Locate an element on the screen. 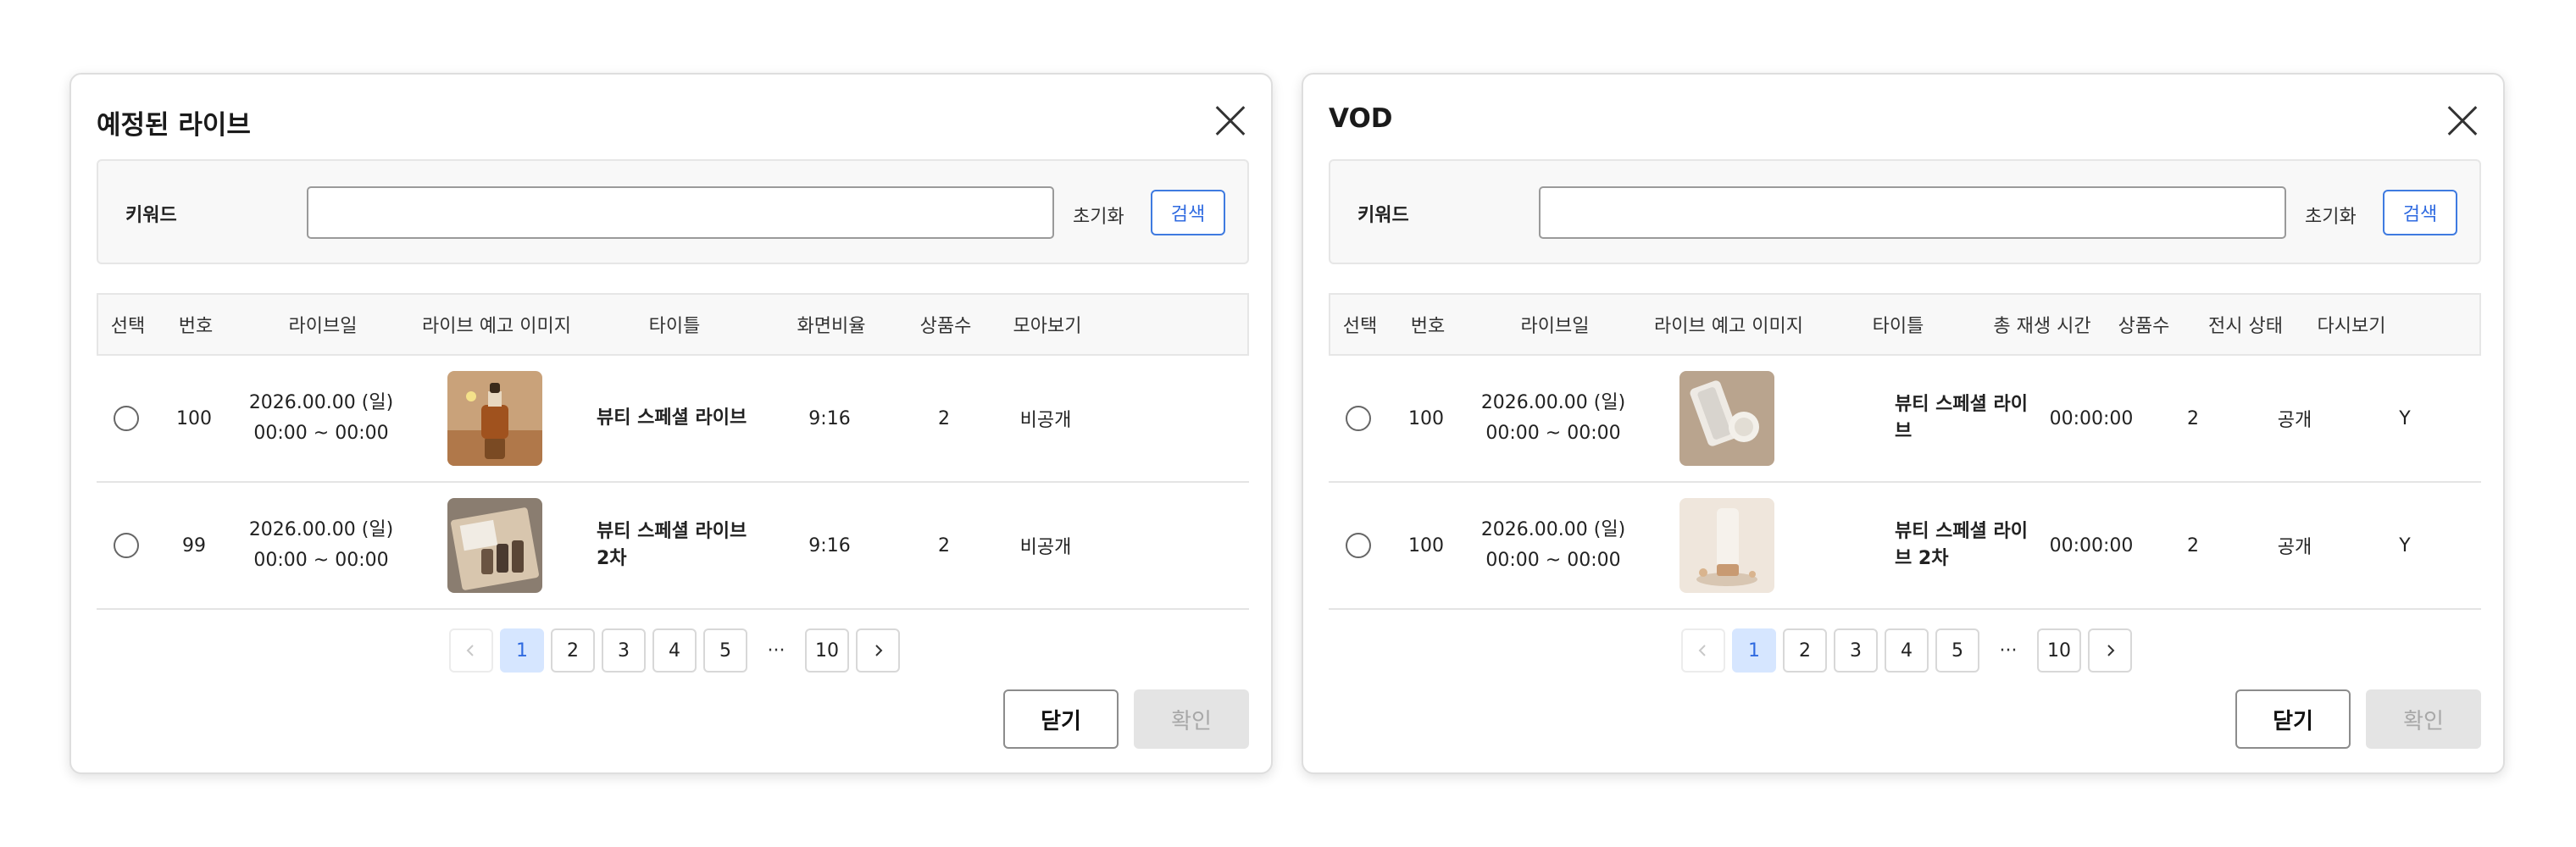 The image size is (2576, 847). live-title: 뷰티 스페셜 라이브 is located at coordinates (672, 418).